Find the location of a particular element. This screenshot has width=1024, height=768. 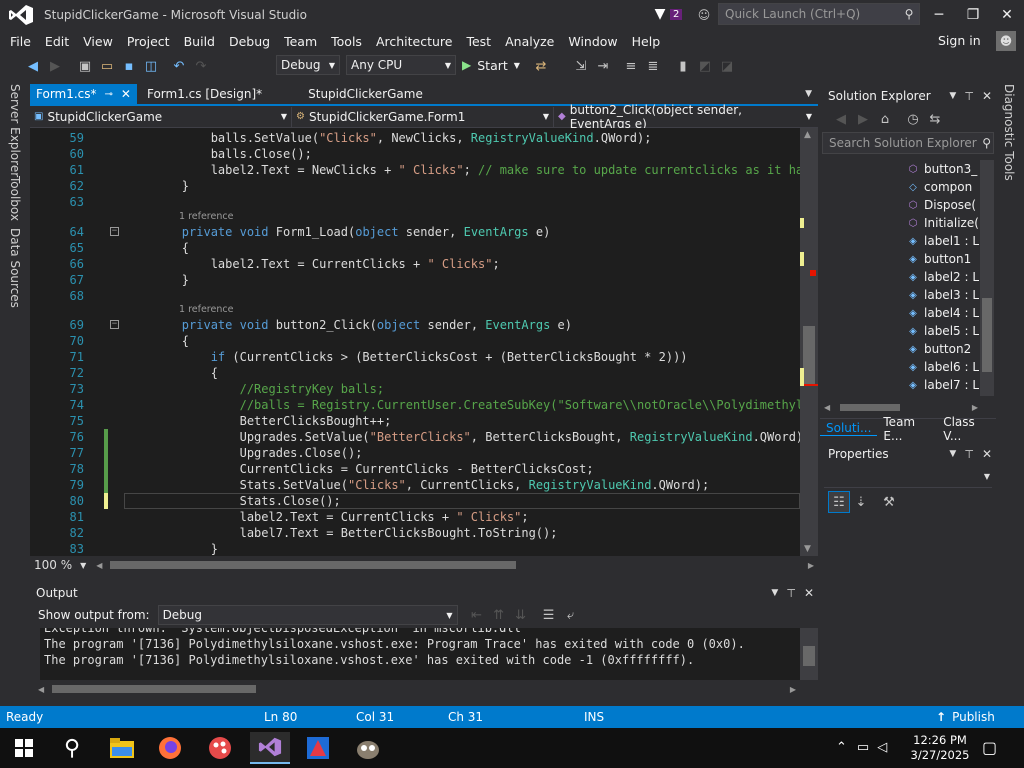

solution-tree-item: ⬡ Initialize( is located at coordinates (942, 223).